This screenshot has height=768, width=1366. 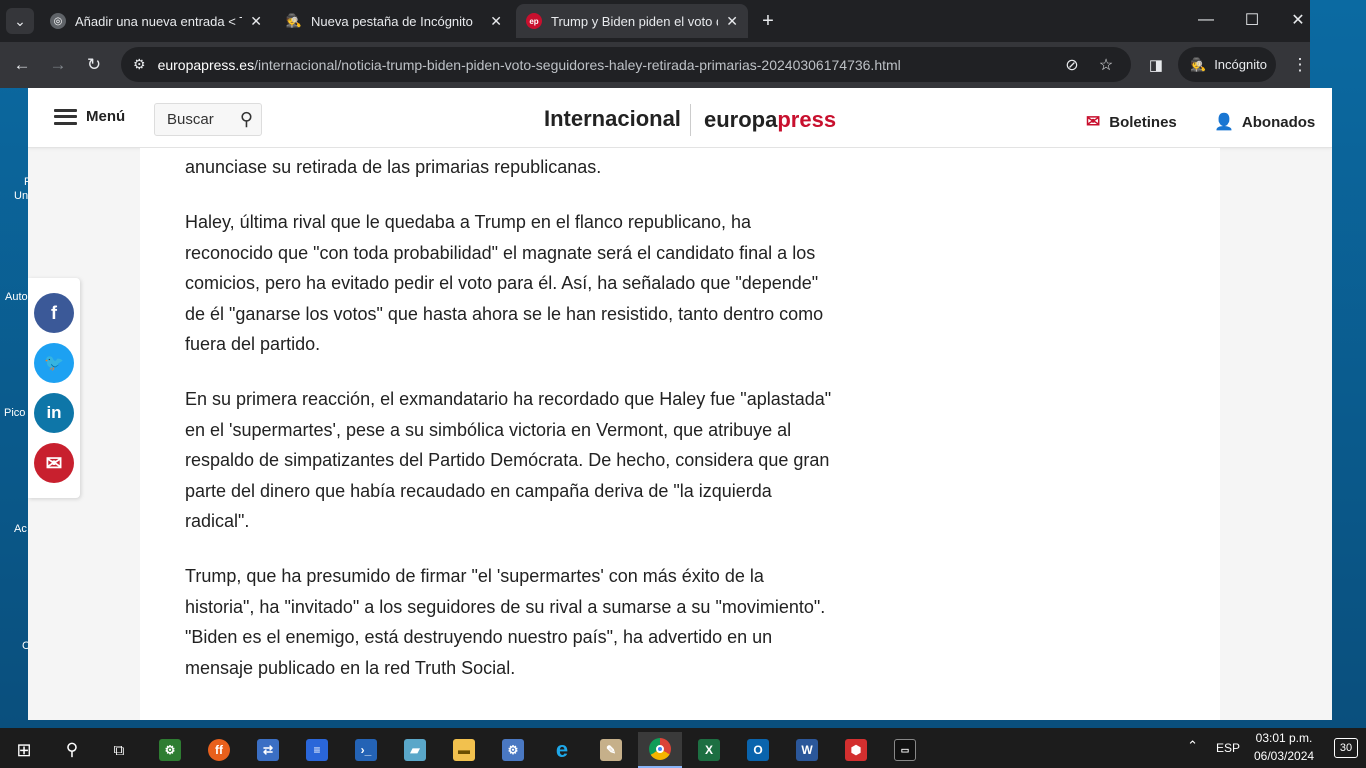 What do you see at coordinates (208, 119) in the screenshot?
I see `search-input: Buscar ⚲` at bounding box center [208, 119].